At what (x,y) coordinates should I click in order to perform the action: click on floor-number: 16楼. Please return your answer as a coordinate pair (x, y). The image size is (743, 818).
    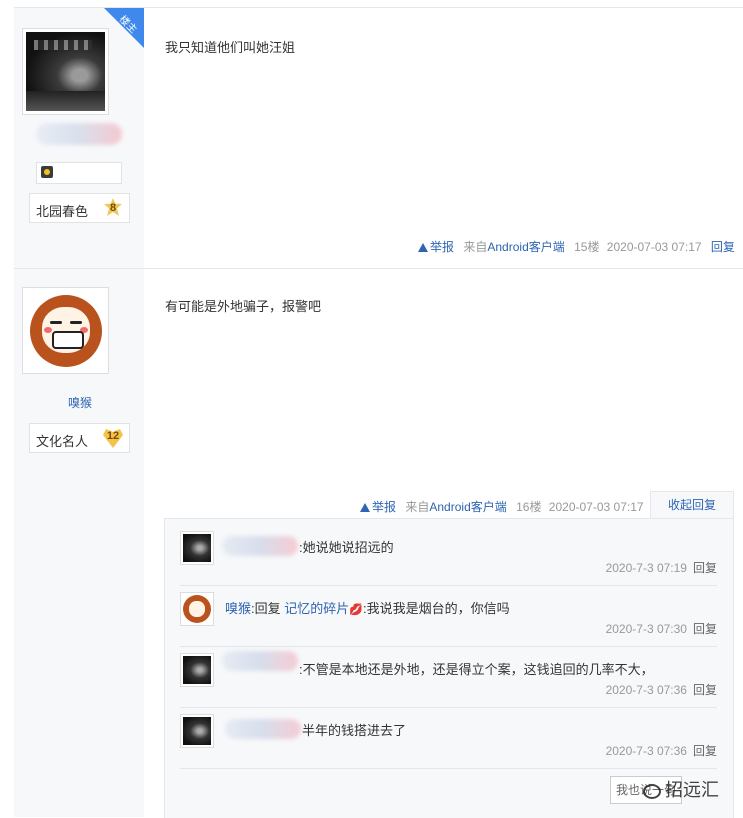
    Looking at the image, I should click on (529, 507).